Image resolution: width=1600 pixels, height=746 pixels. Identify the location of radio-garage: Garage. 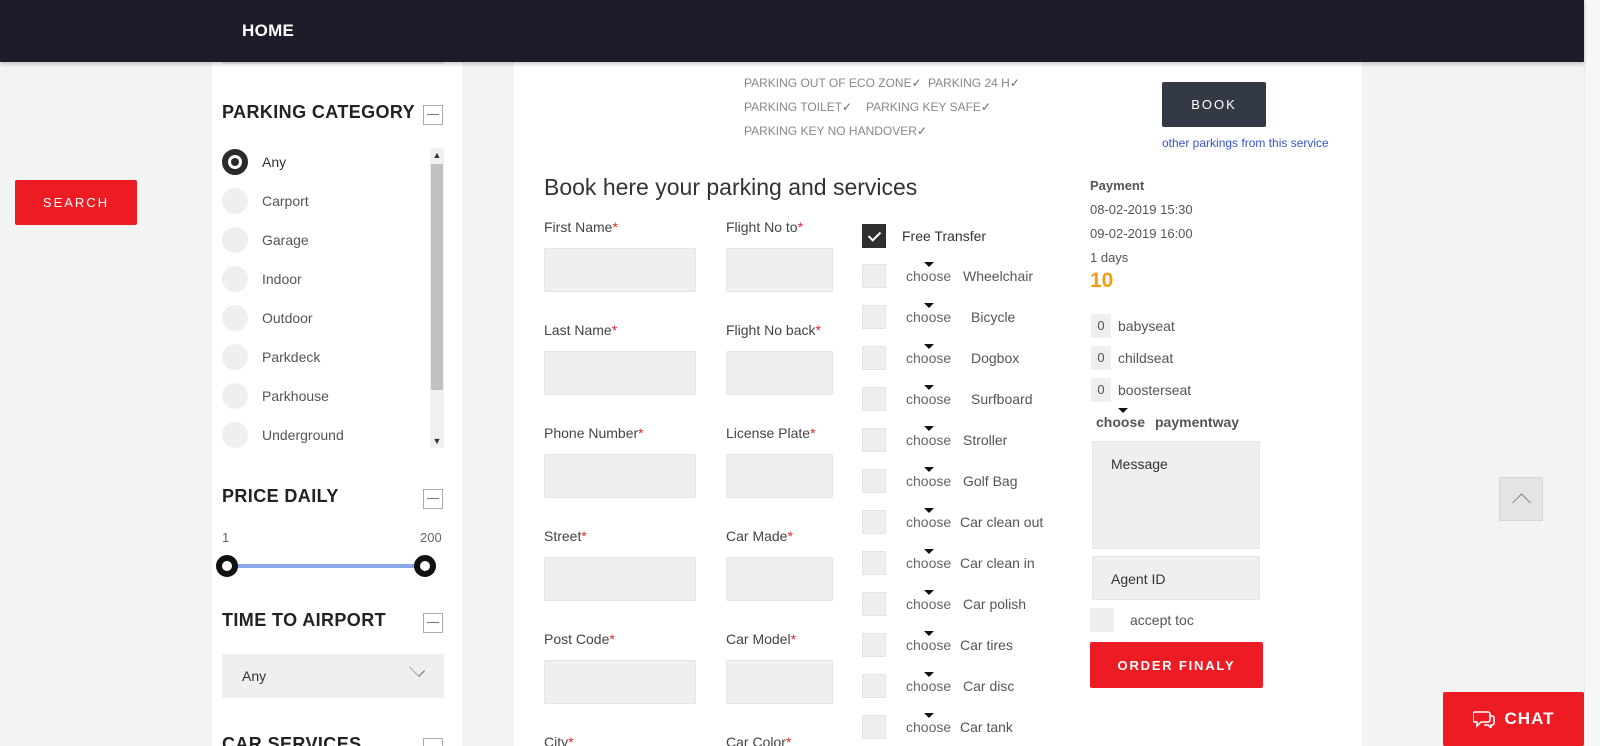
(265, 240).